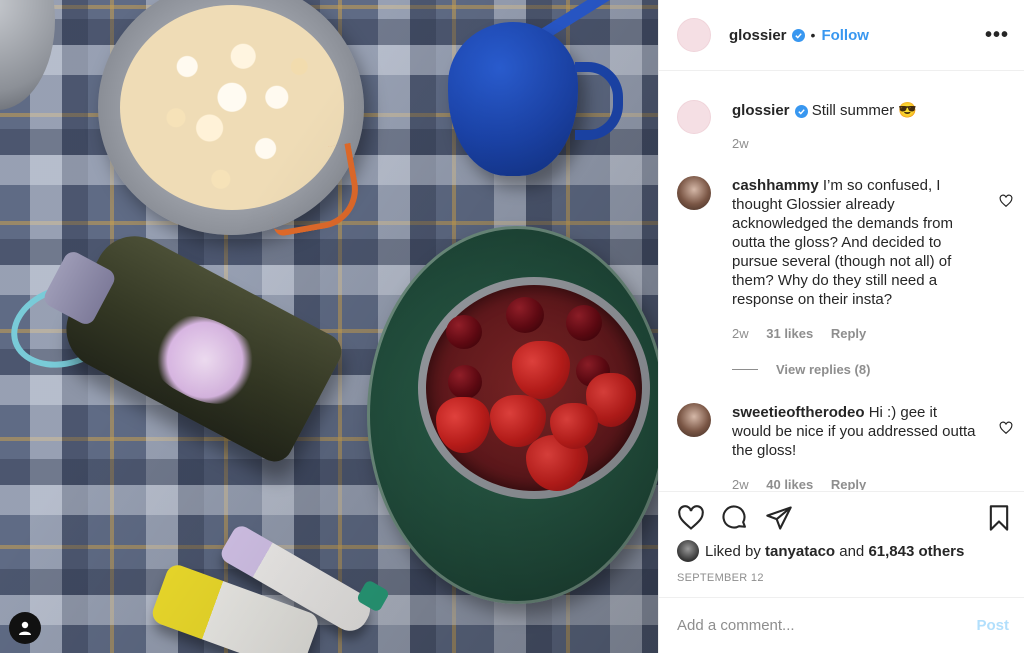 The image size is (1024, 653). Describe the element at coordinates (761, 110) in the screenshot. I see `caption-username: glossier` at that location.